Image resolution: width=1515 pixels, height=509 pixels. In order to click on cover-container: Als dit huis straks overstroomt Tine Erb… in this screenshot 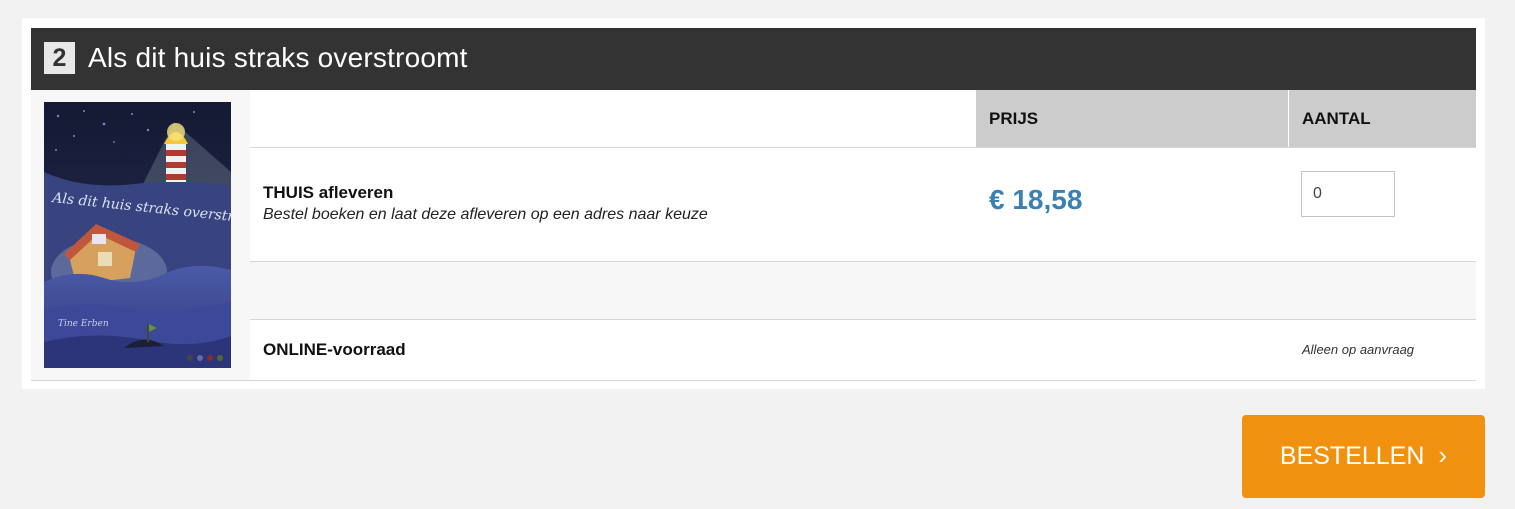, I will do `click(140, 235)`.